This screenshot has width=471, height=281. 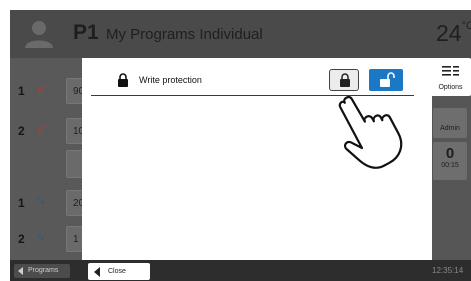 What do you see at coordinates (448, 270) in the screenshot?
I see `clock: 12:35:14` at bounding box center [448, 270].